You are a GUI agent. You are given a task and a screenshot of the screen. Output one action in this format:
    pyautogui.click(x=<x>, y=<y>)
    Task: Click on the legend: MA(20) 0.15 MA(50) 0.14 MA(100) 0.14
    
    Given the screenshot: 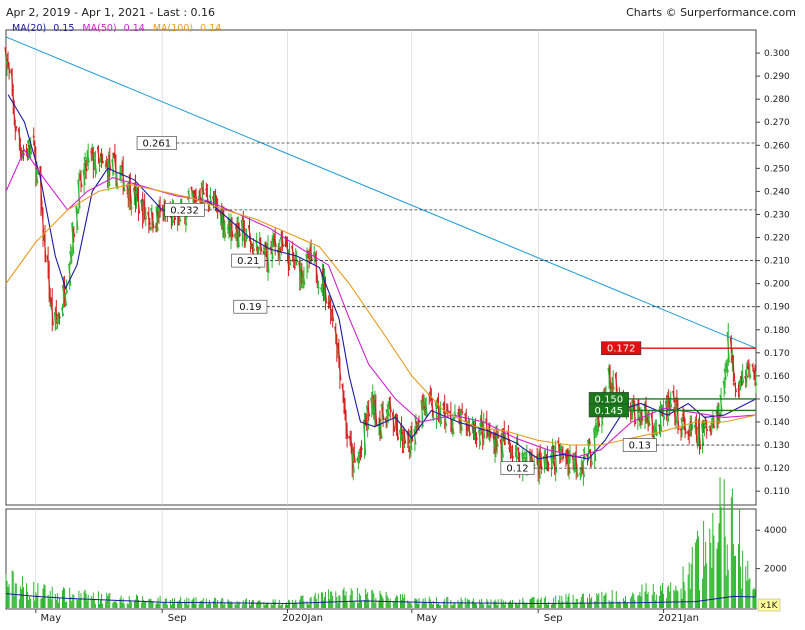 What is the action you would take?
    pyautogui.click(x=116, y=28)
    